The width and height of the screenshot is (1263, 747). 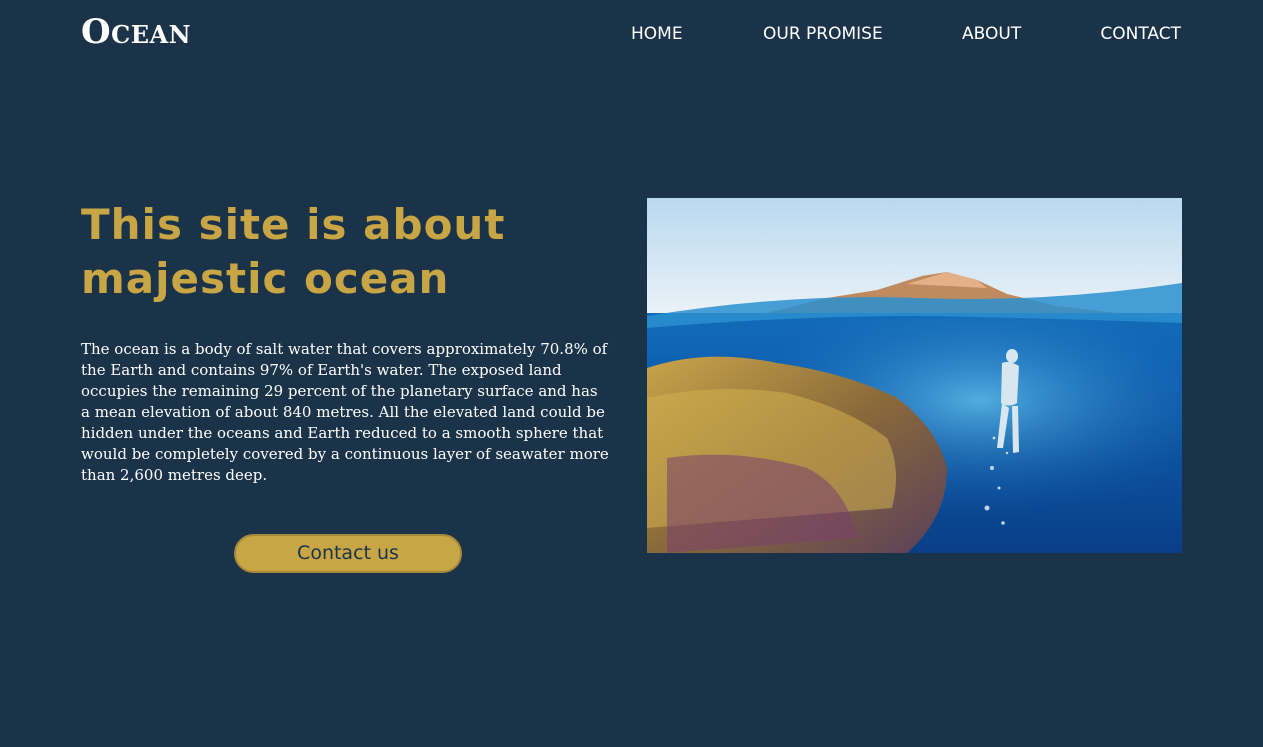 I want to click on hero-title: This site is about majestic ocean, so click(x=293, y=251).